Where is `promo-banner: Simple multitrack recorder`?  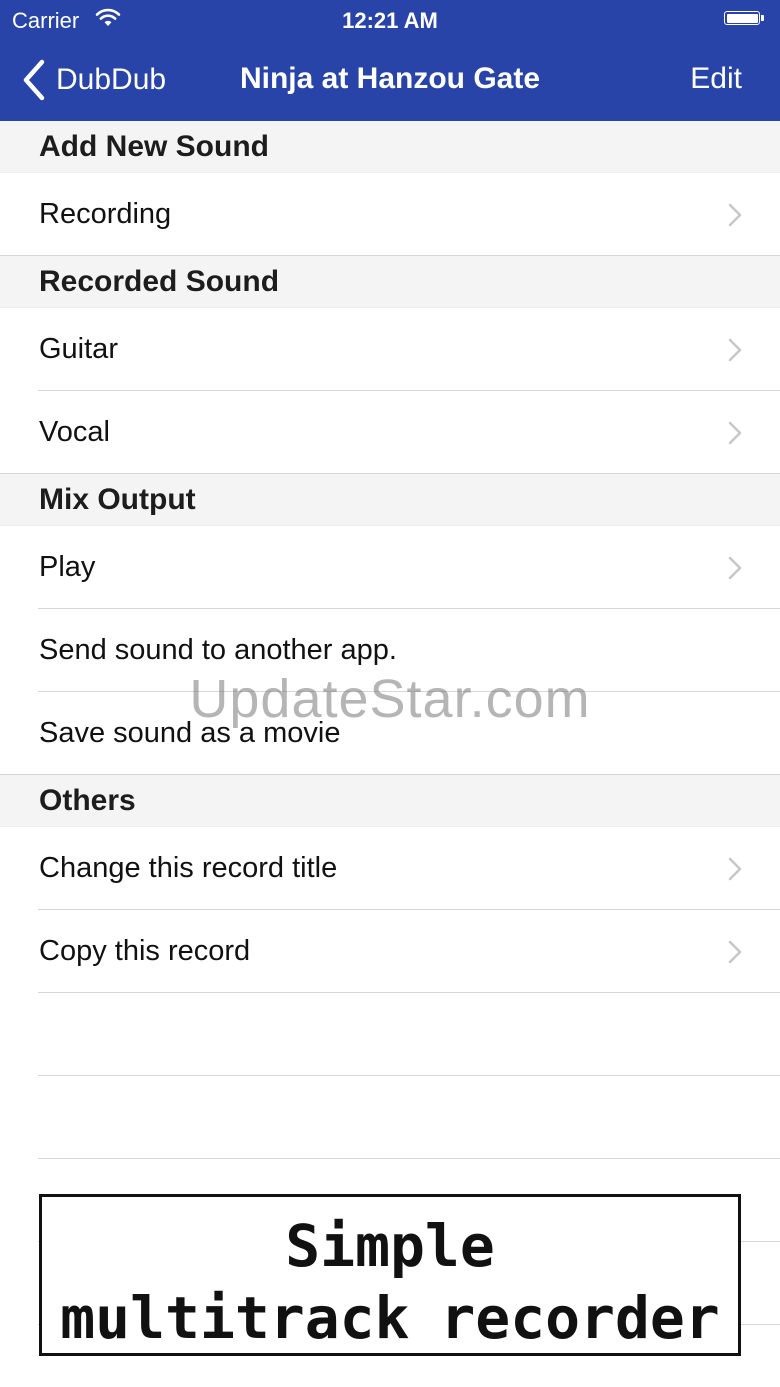 promo-banner: Simple multitrack recorder is located at coordinates (390, 1275).